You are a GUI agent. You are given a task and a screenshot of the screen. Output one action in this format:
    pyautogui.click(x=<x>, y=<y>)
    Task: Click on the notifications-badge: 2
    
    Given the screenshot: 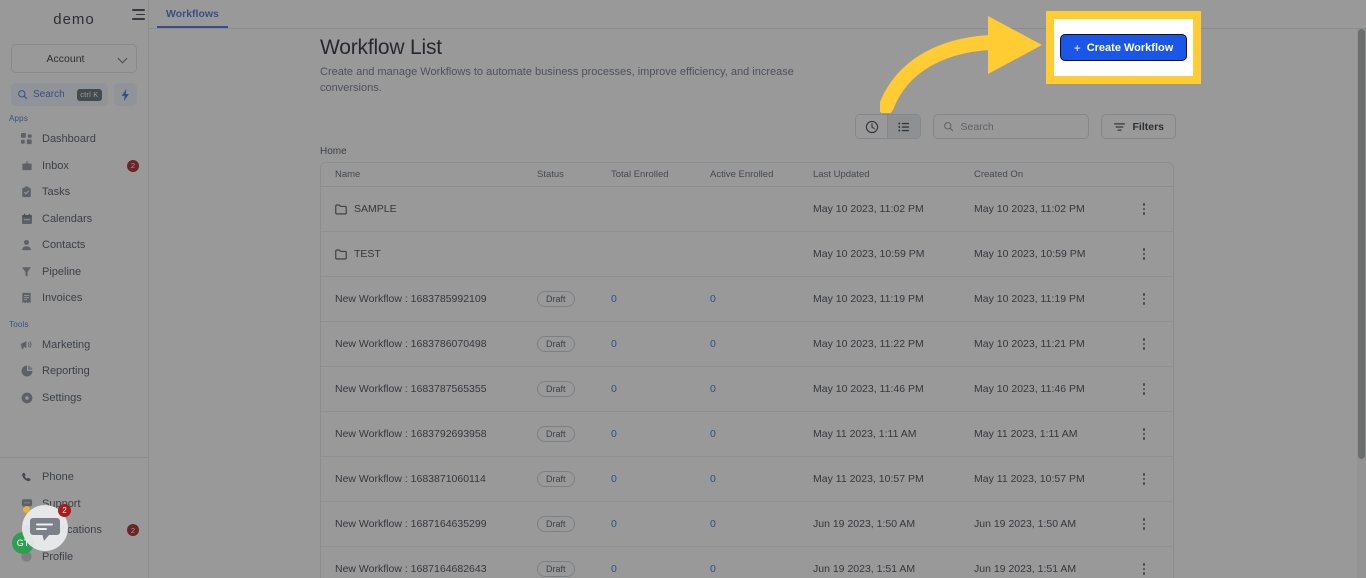 What is the action you would take?
    pyautogui.click(x=133, y=530)
    